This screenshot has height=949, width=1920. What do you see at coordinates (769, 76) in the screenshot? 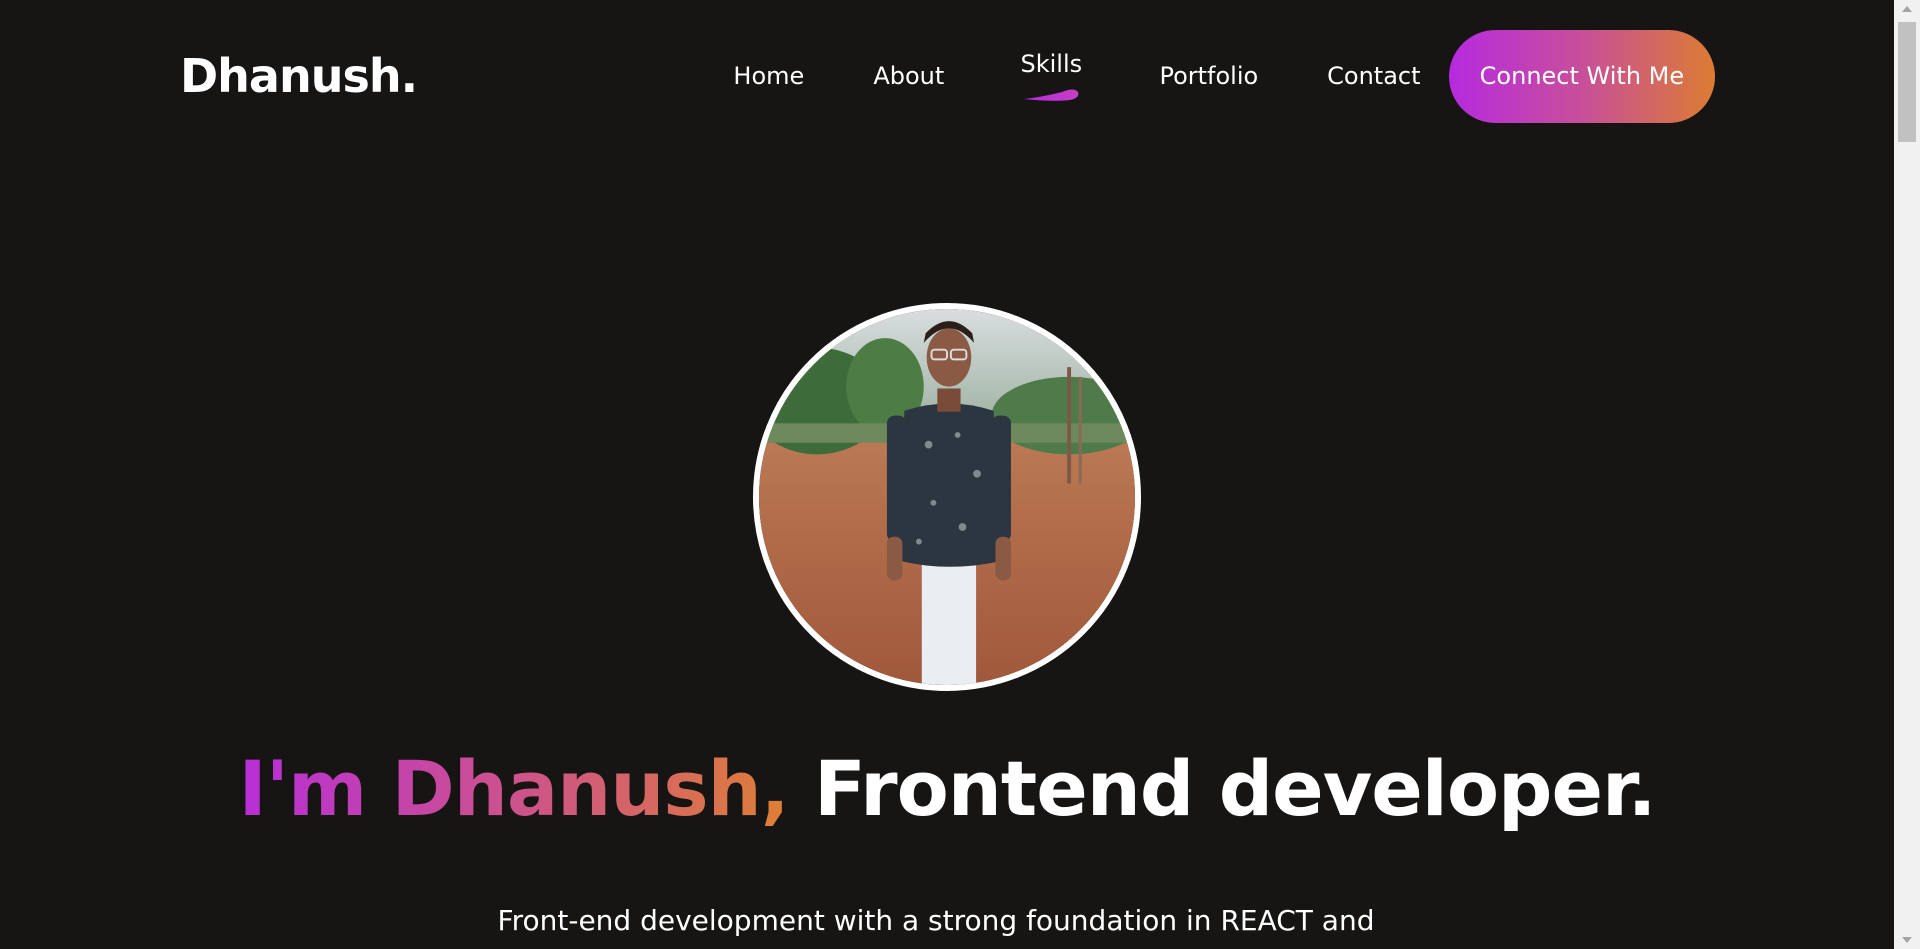
I see `nav-item-home: Home` at bounding box center [769, 76].